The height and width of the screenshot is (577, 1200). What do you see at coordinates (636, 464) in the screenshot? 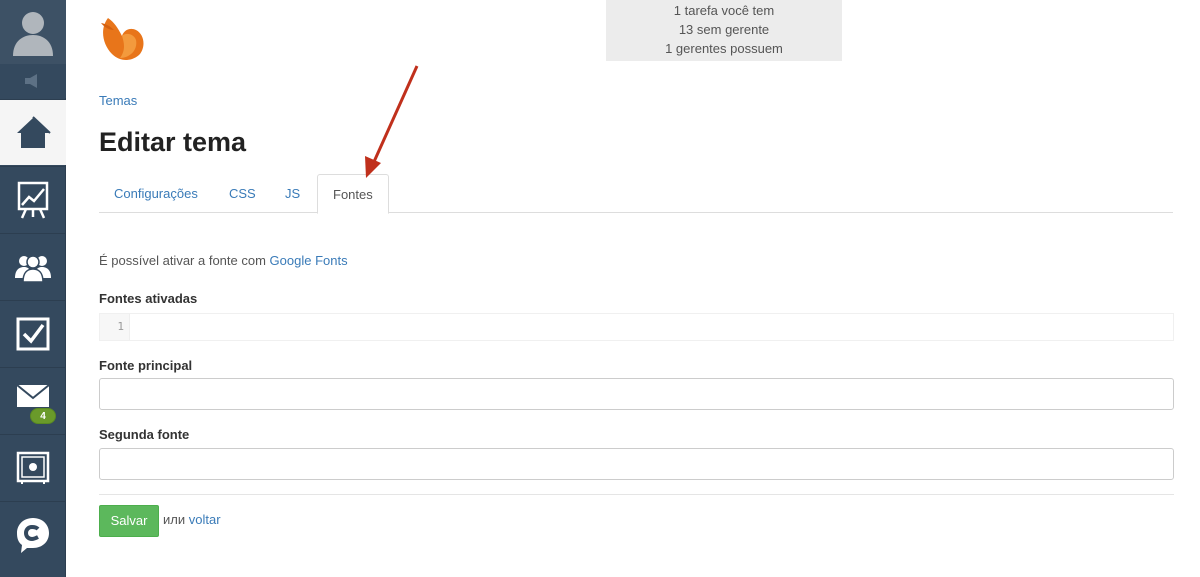
I see `second-font-input` at bounding box center [636, 464].